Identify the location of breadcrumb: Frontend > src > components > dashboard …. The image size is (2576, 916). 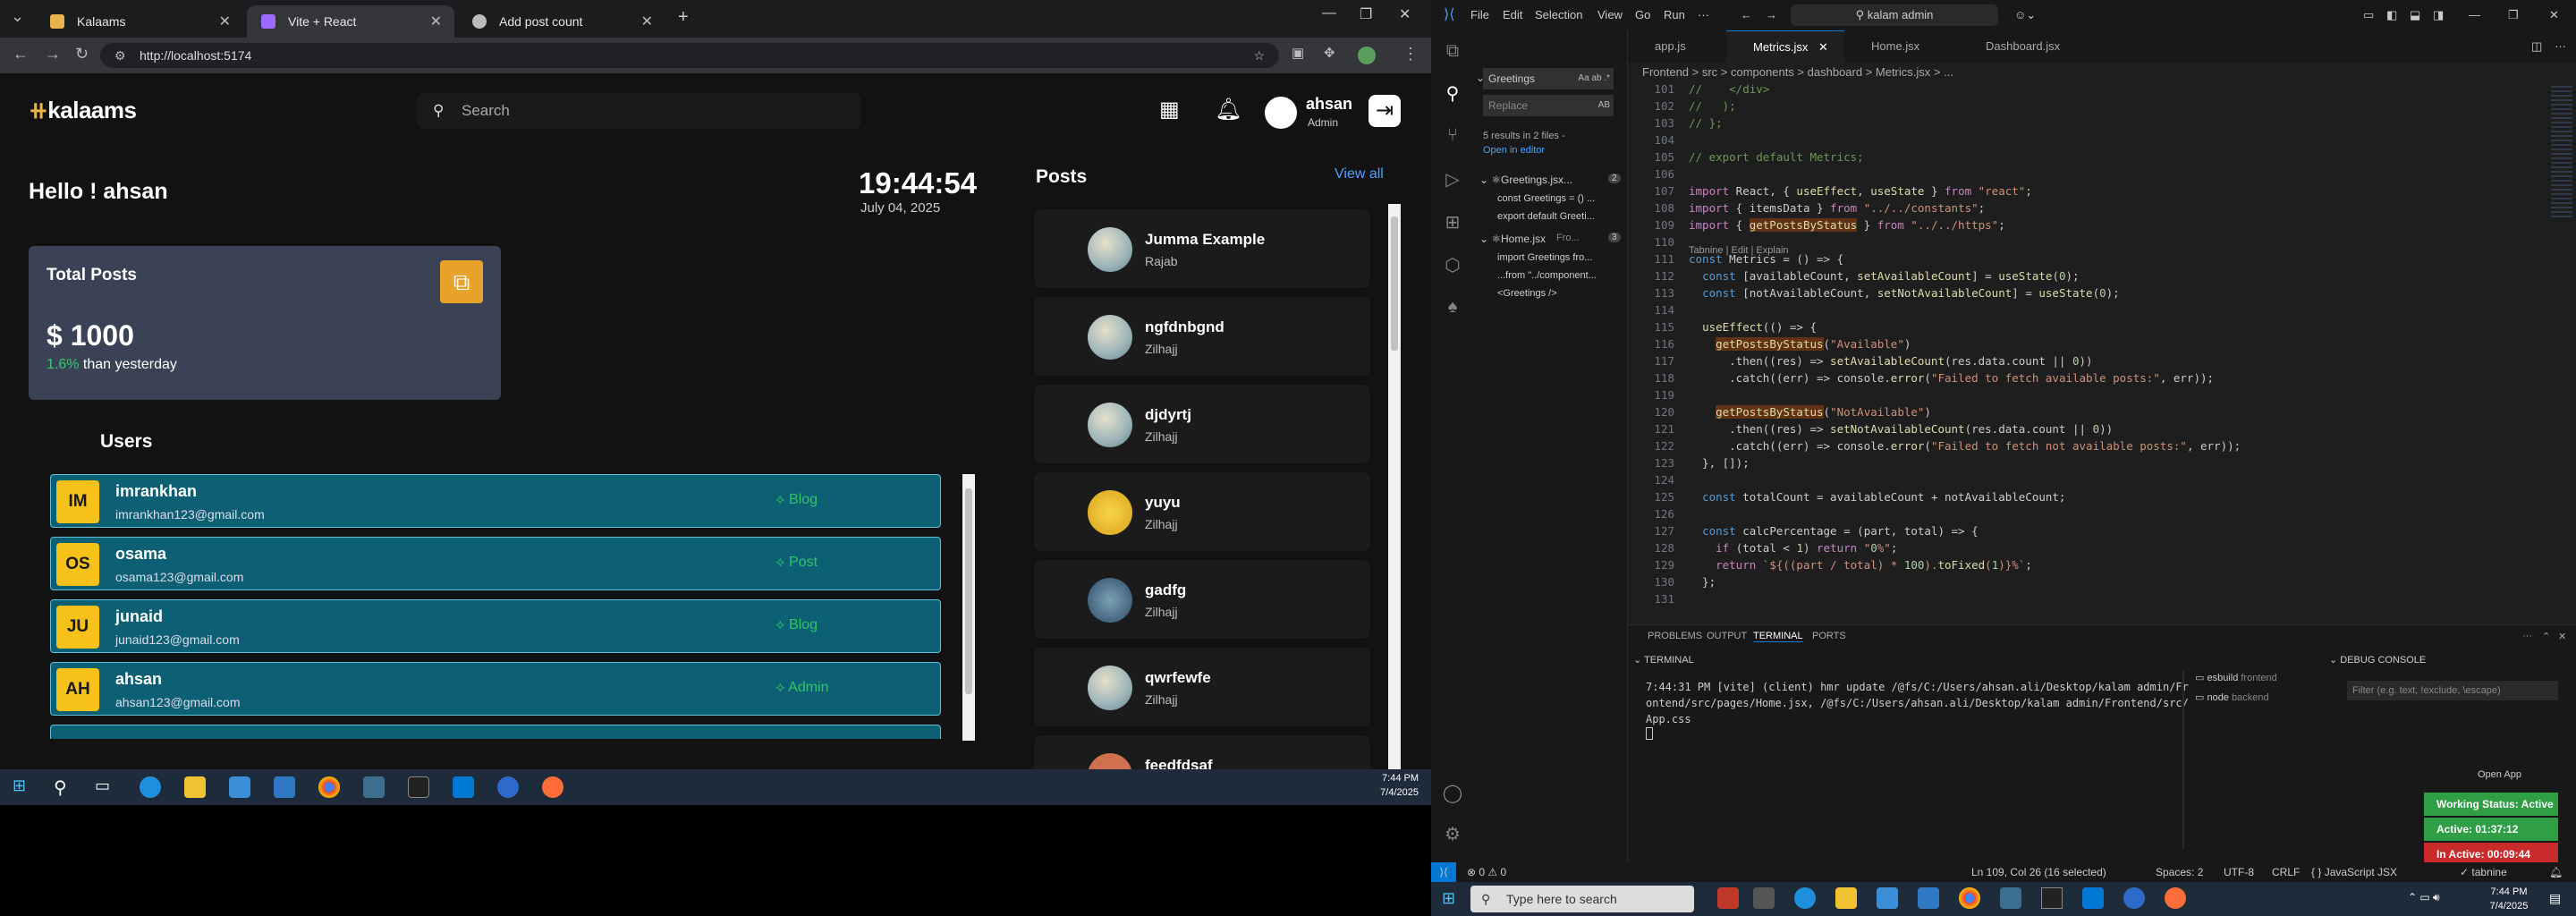
(2102, 72).